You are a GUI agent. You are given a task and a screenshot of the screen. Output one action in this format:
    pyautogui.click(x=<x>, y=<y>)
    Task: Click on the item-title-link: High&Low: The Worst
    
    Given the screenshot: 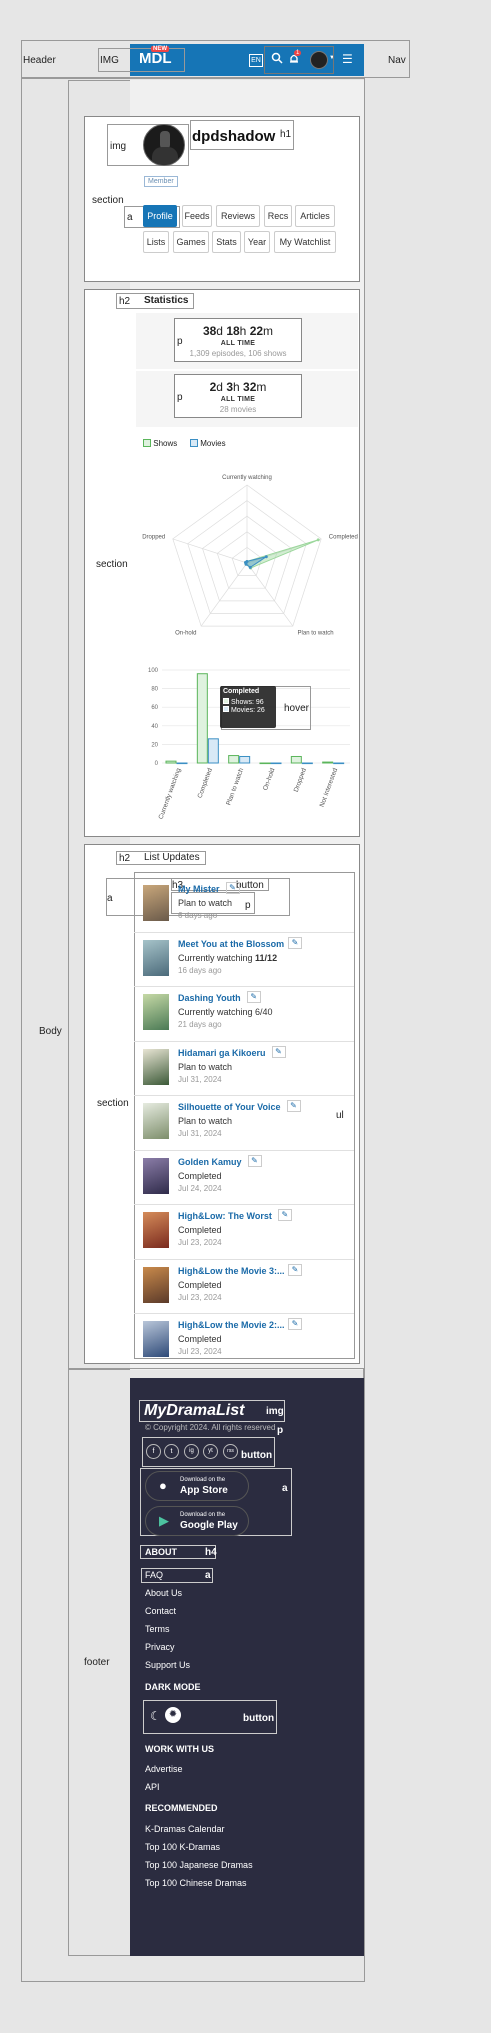 What is the action you would take?
    pyautogui.click(x=225, y=1216)
    